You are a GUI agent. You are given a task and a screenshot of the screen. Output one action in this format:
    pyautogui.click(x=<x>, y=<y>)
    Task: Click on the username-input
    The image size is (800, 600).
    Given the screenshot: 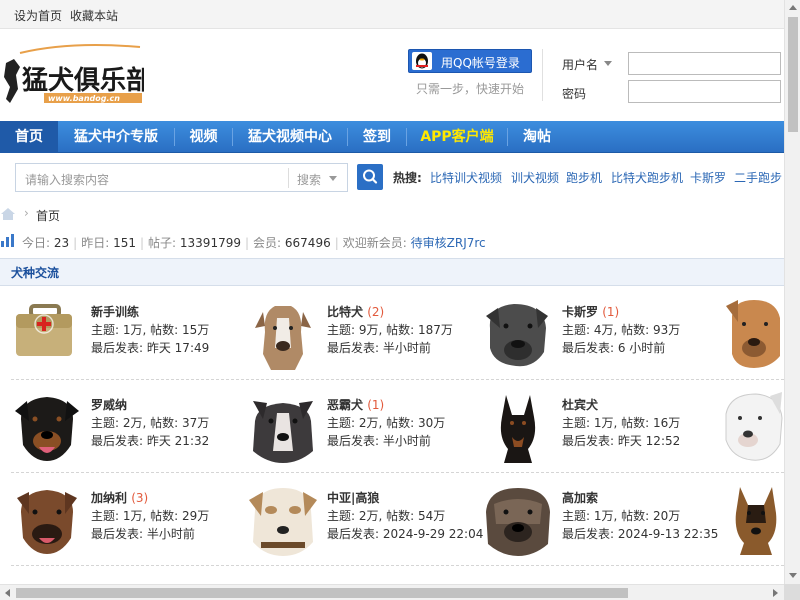 What is the action you would take?
    pyautogui.click(x=704, y=63)
    